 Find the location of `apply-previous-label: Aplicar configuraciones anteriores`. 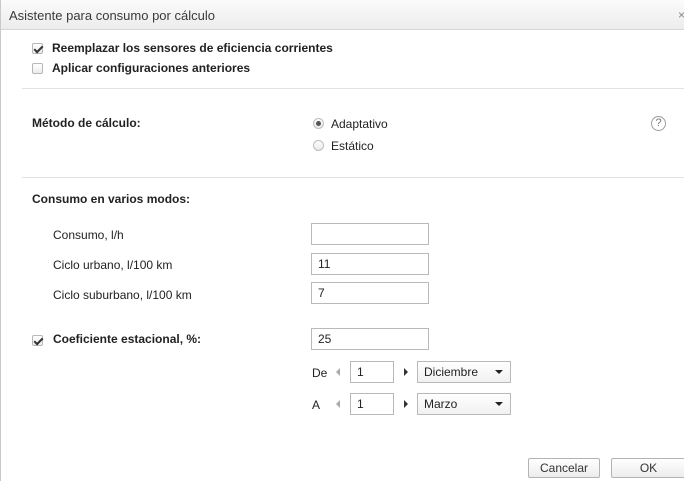

apply-previous-label: Aplicar configuraciones anteriores is located at coordinates (151, 68).